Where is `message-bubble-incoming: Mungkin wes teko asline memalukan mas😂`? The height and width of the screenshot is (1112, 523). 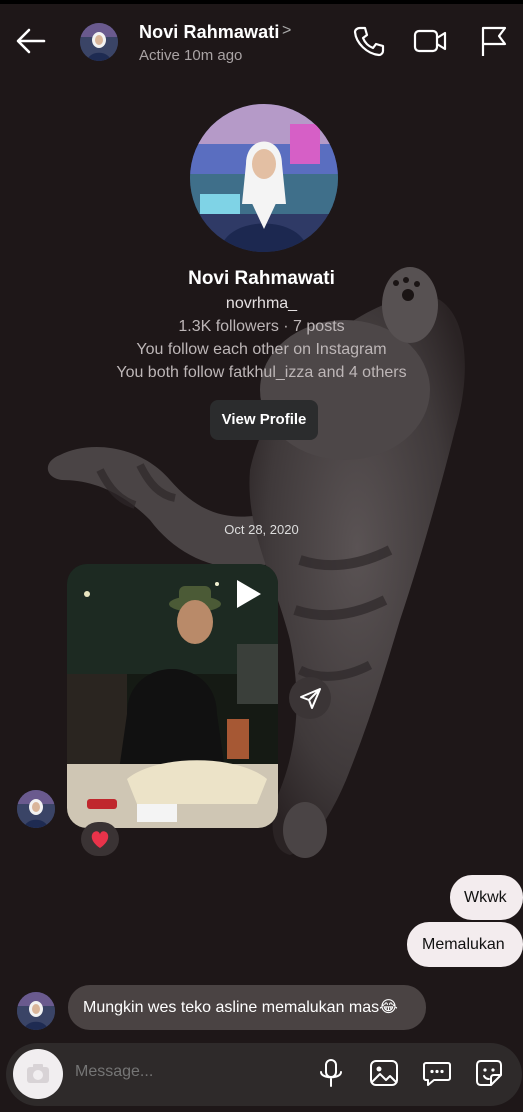 message-bubble-incoming: Mungkin wes teko asline memalukan mas😂 is located at coordinates (247, 1007).